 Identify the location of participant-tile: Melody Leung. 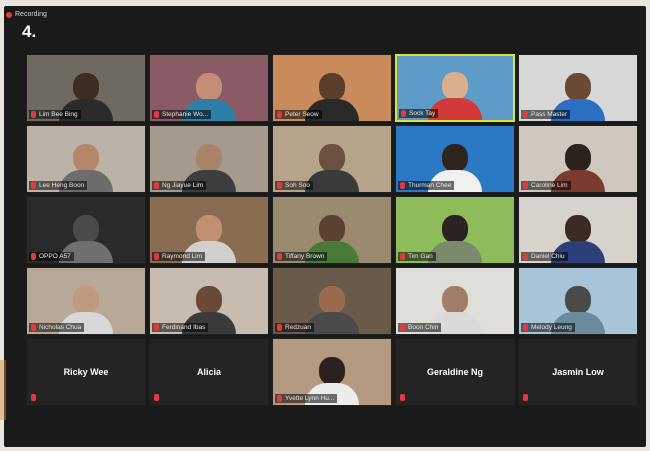
(578, 301).